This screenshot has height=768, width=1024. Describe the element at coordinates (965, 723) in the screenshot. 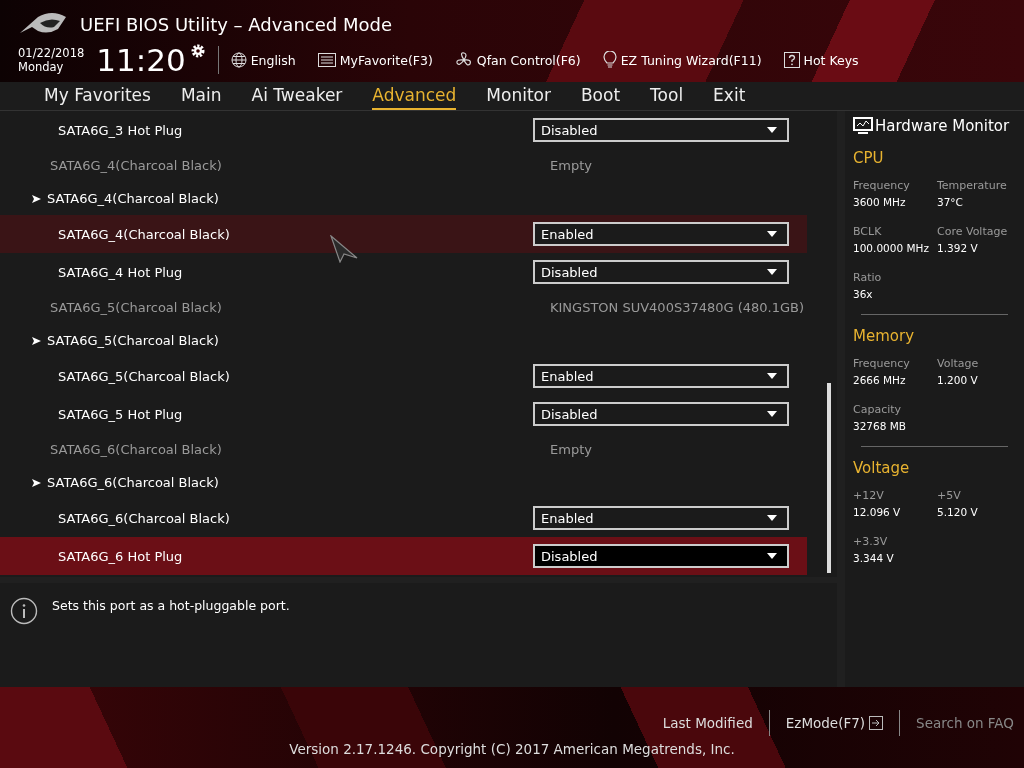

I see `search-faq-link: Search on FAQ` at that location.